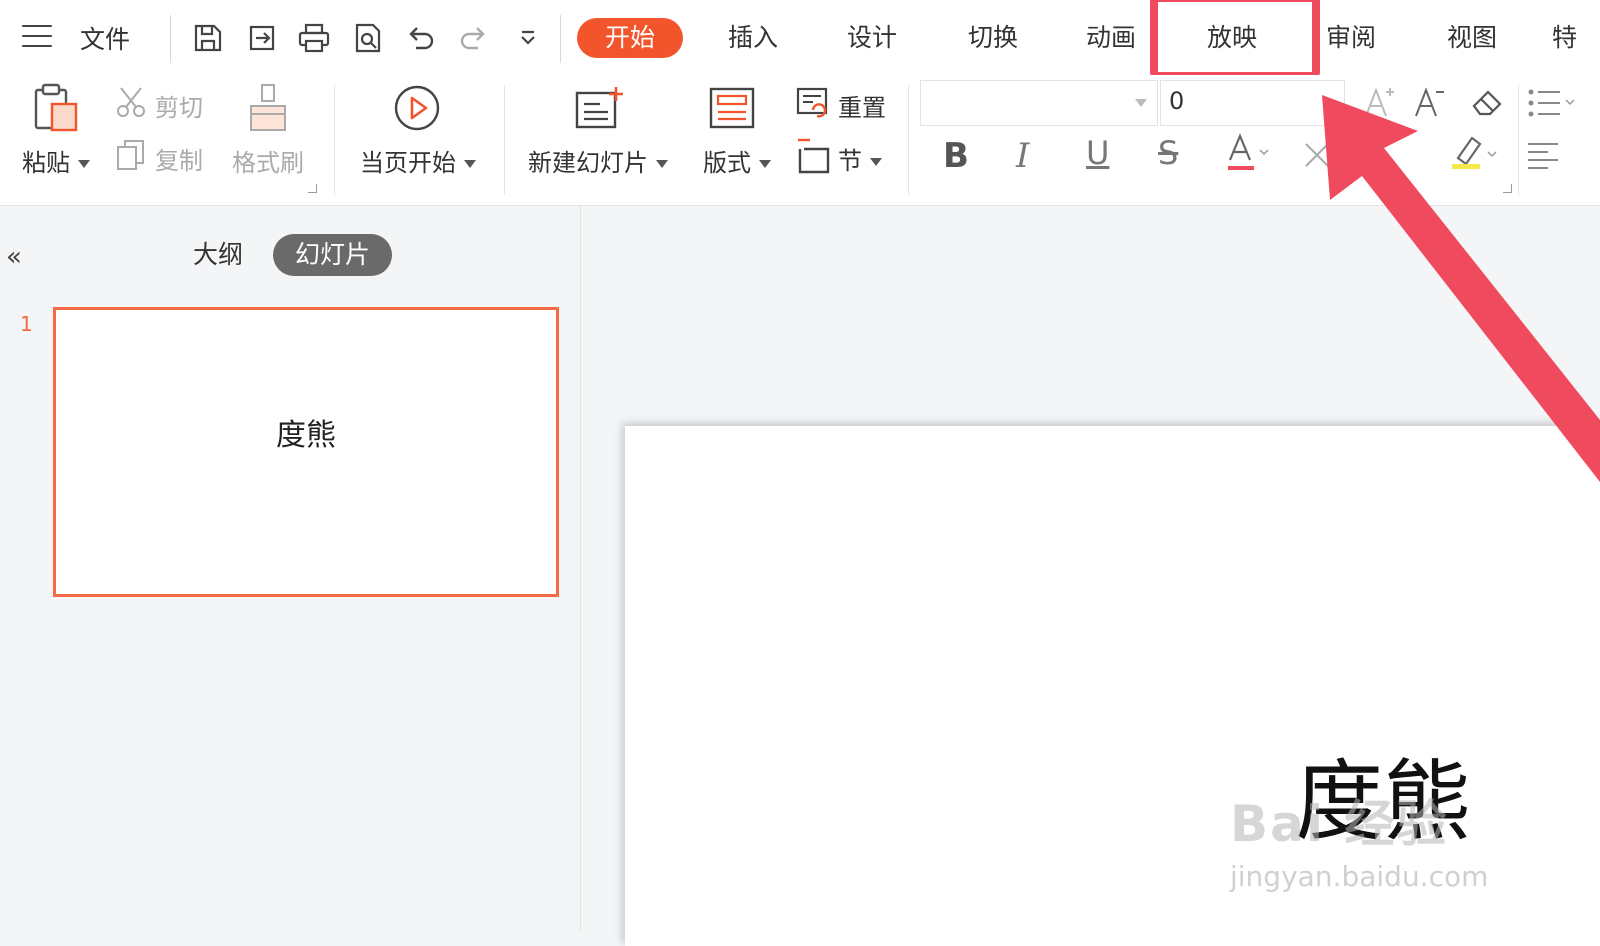 The width and height of the screenshot is (1600, 946). What do you see at coordinates (1359, 876) in the screenshot?
I see `watermark-url: jingyan.baidu.com` at bounding box center [1359, 876].